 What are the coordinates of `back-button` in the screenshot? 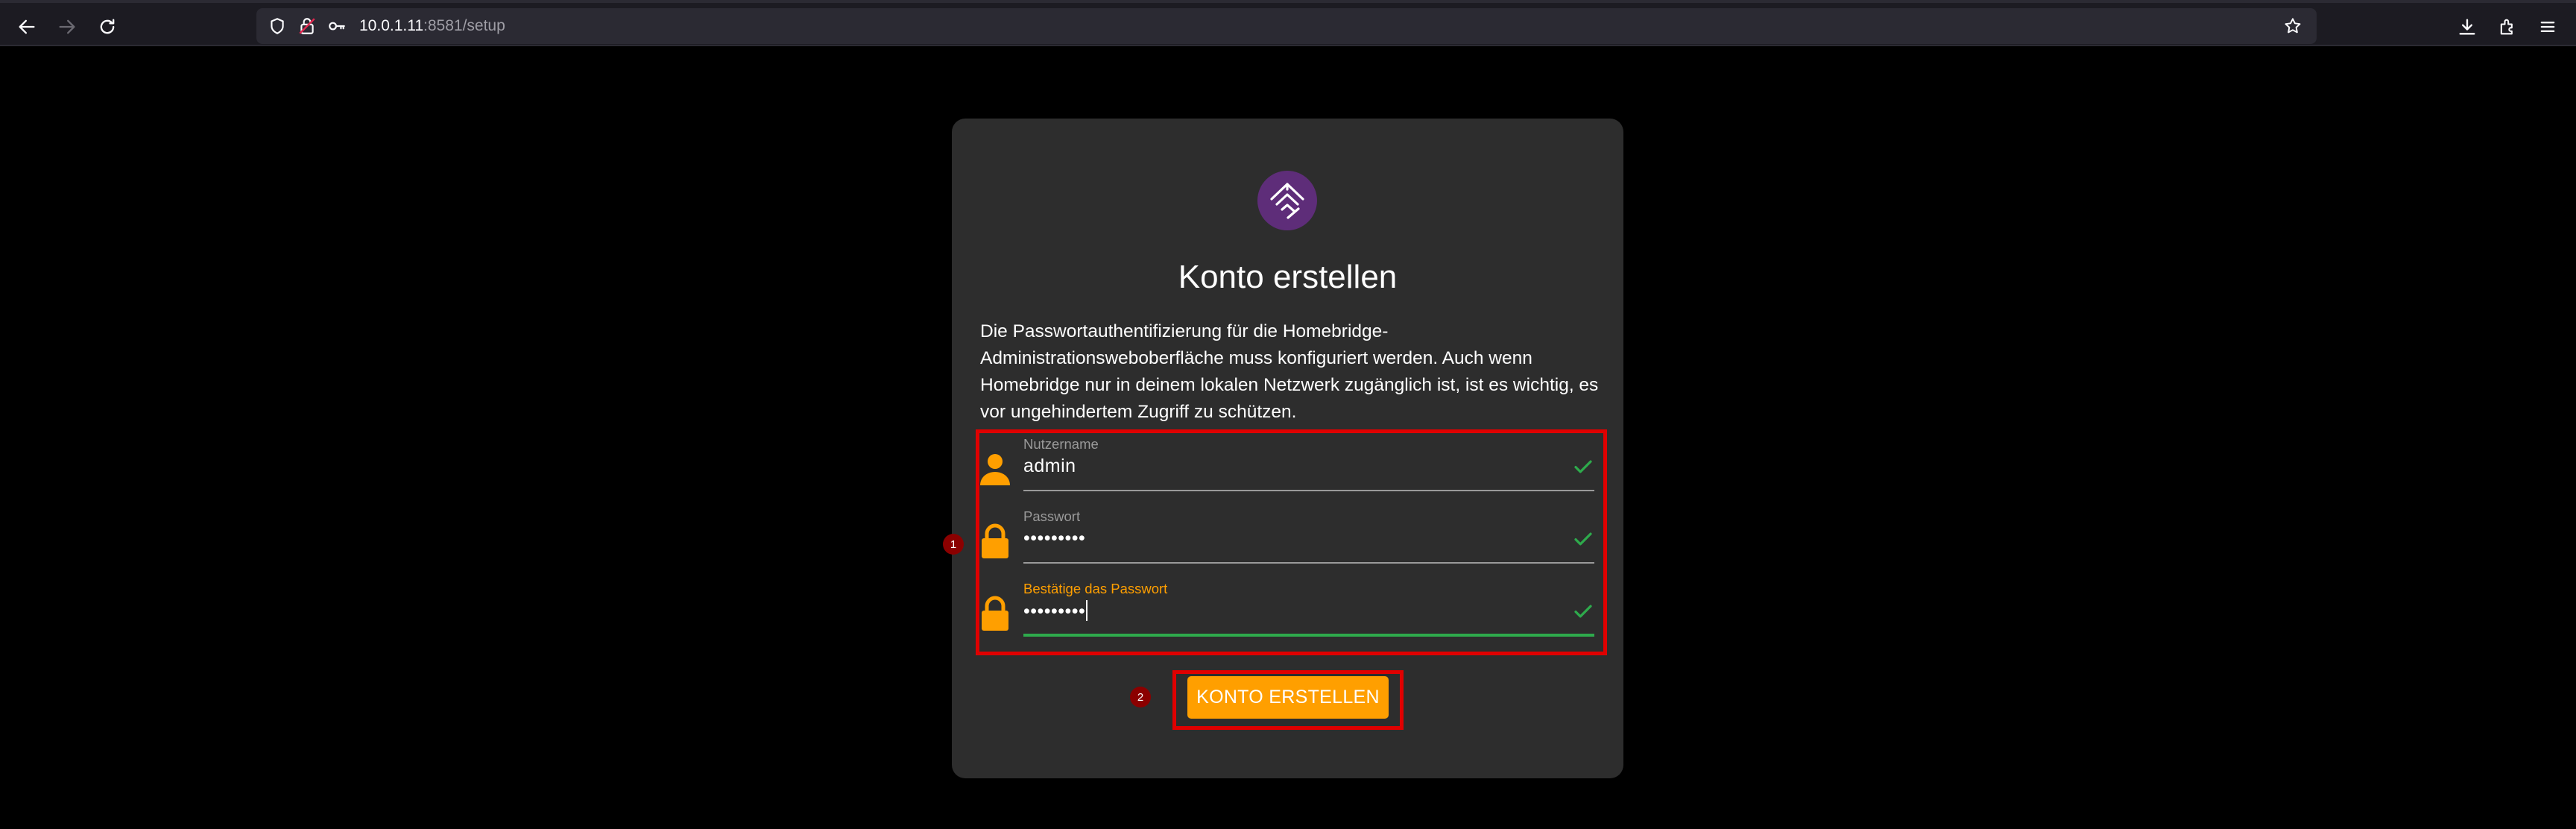 It's located at (27, 27).